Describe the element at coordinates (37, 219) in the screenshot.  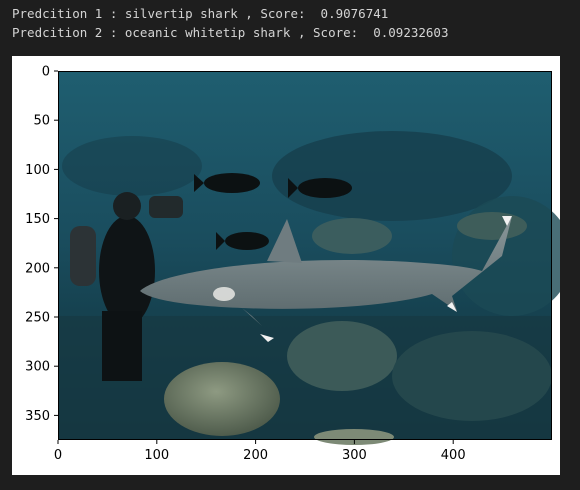
I see `y-tick-label: 150` at that location.